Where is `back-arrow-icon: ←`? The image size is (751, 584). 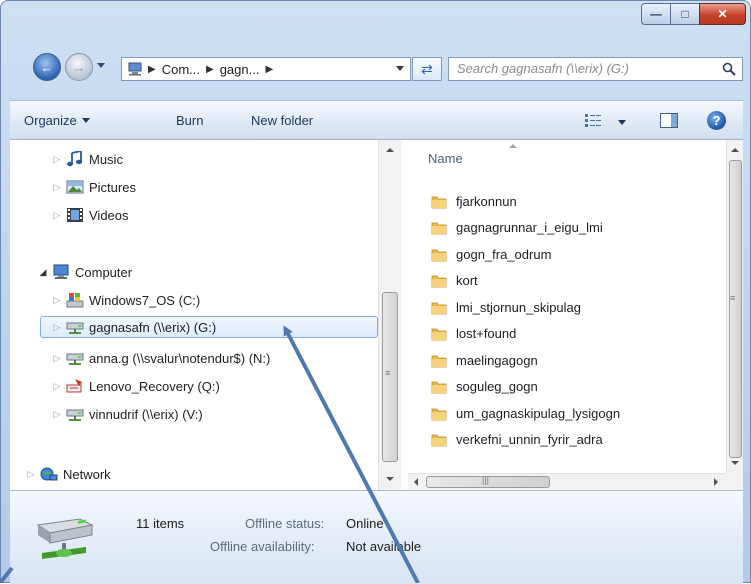
back-arrow-icon: ← is located at coordinates (47, 67).